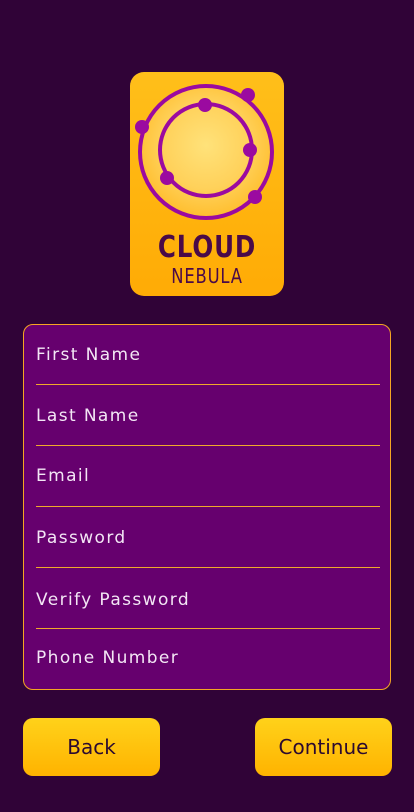 This screenshot has height=812, width=414. Describe the element at coordinates (207, 184) in the screenshot. I see `app-logo: CLOUD NEBULA` at that location.